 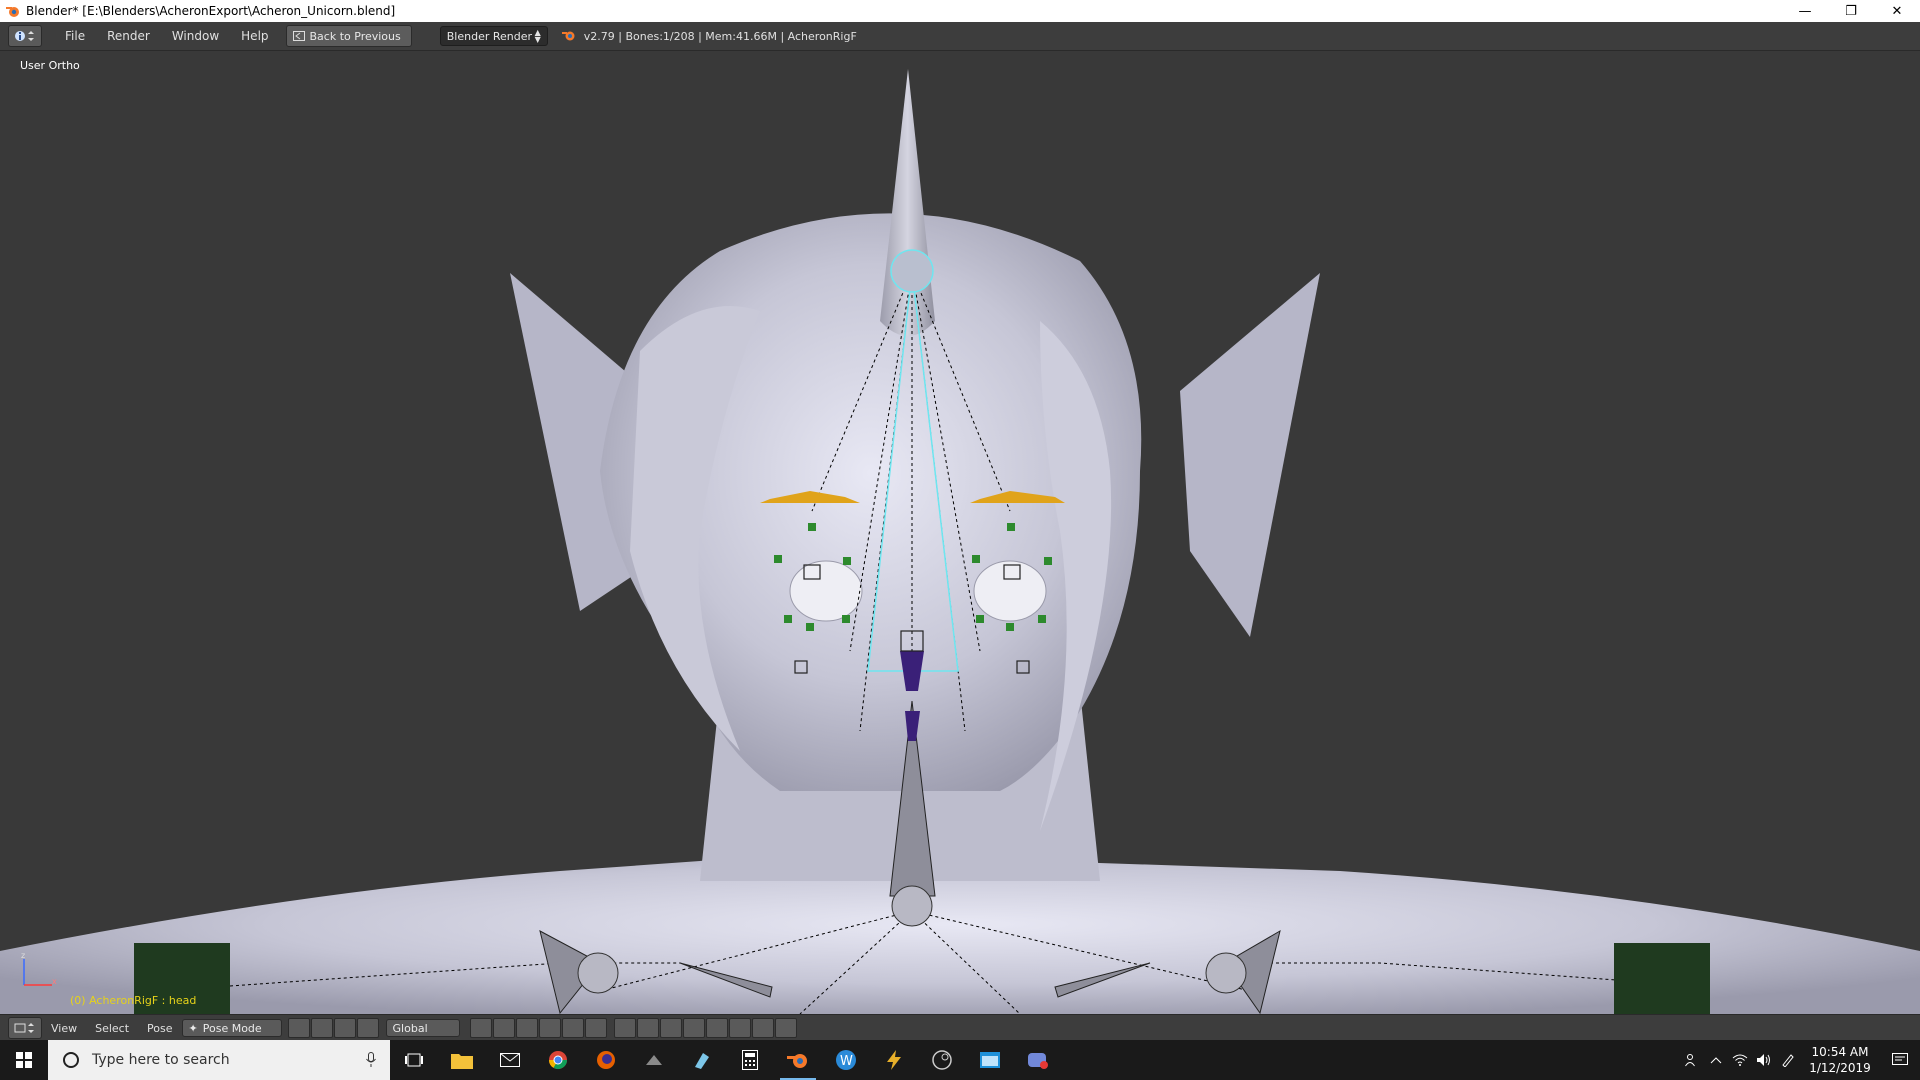 What do you see at coordinates (367, 1028) in the screenshot?
I see `translate-manipulator-button` at bounding box center [367, 1028].